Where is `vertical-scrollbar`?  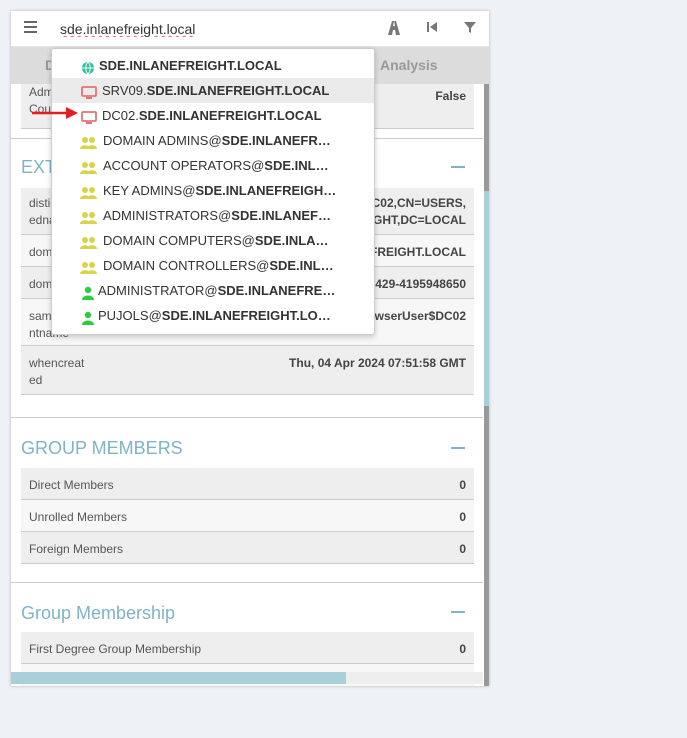
vertical-scrollbar is located at coordinates (486, 385).